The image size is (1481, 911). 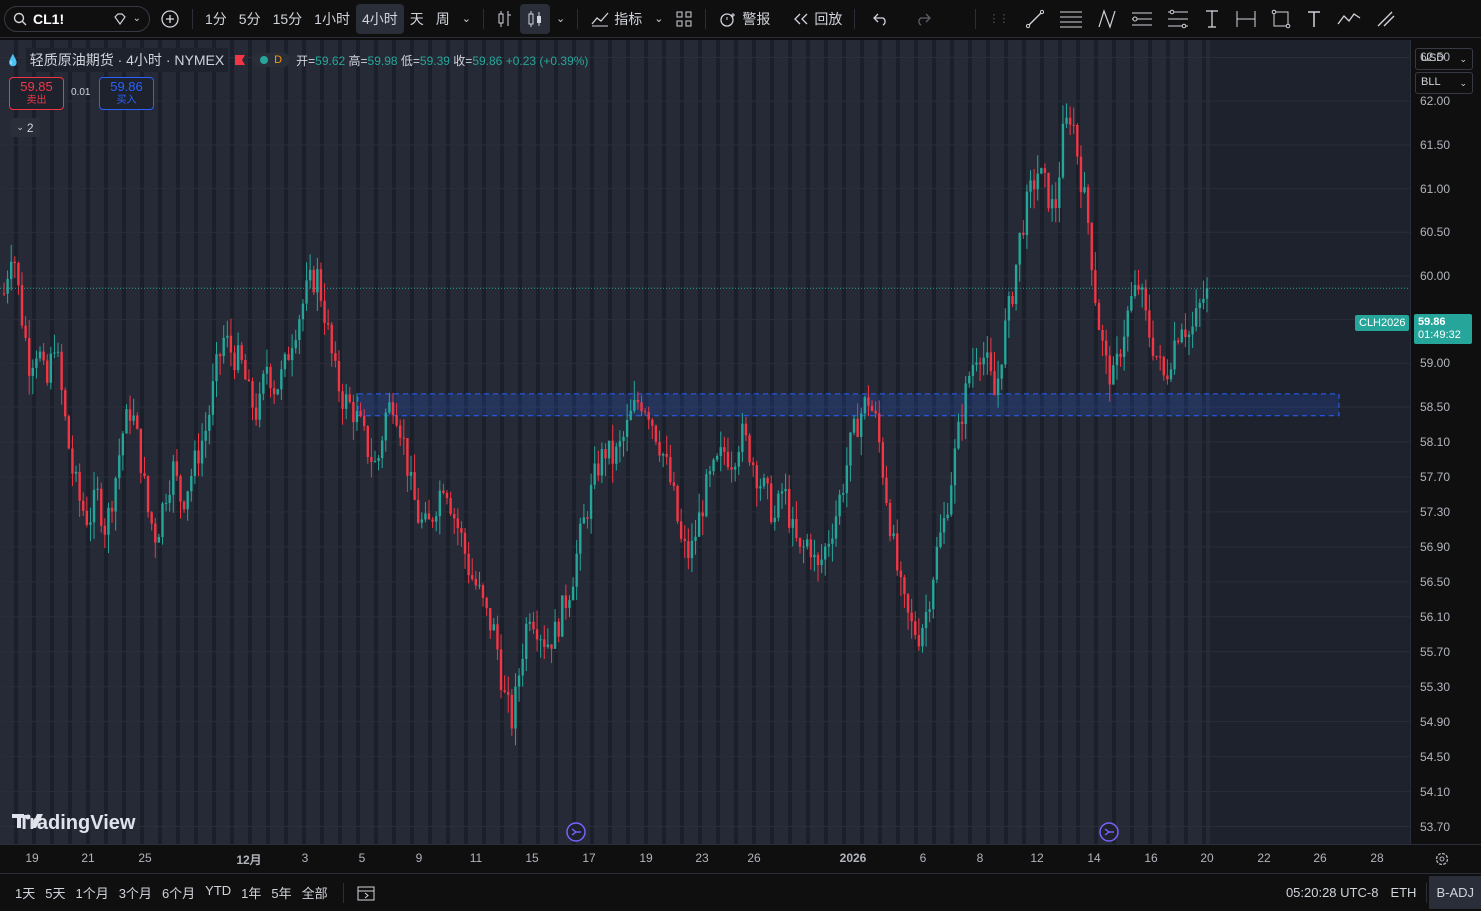 I want to click on indicators-icon, so click(x=600, y=19).